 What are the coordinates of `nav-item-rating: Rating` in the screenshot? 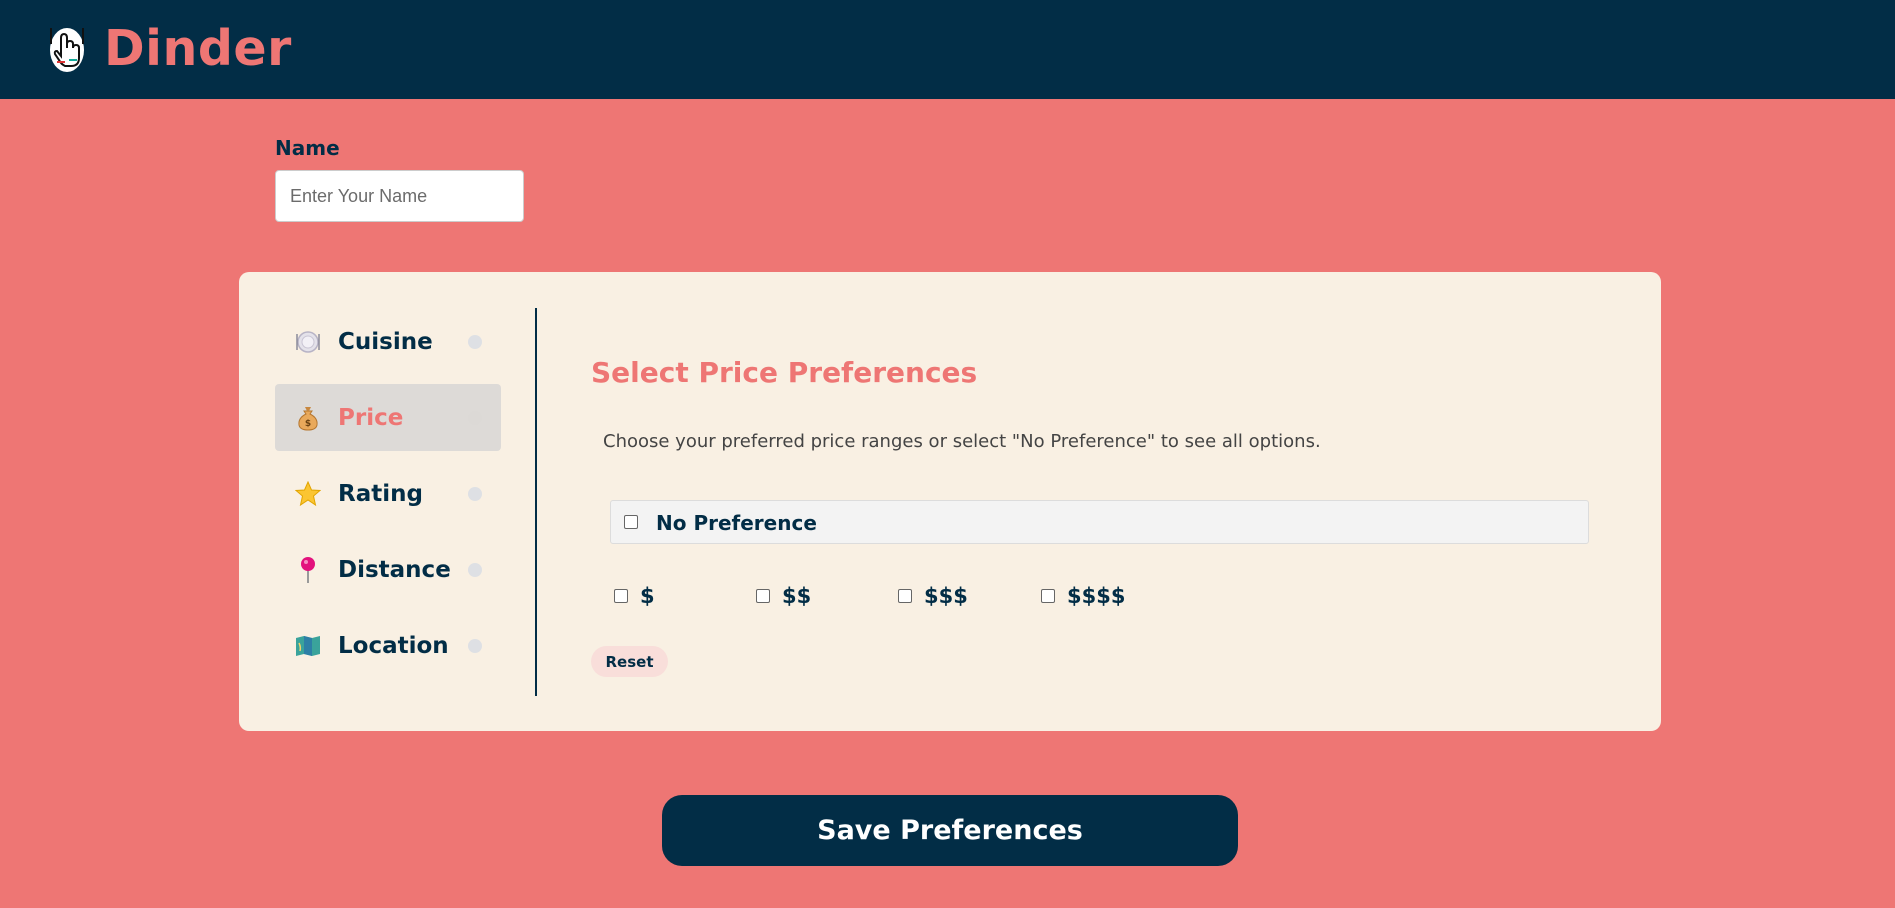 It's located at (388, 493).